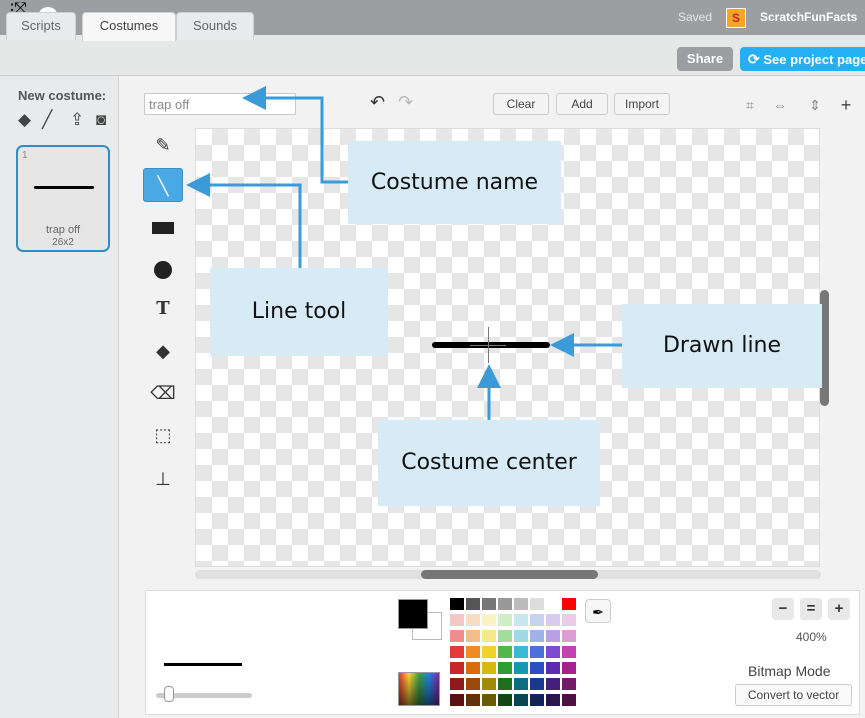 The height and width of the screenshot is (718, 865). What do you see at coordinates (295, 135) in the screenshot?
I see `costume-name-arrow` at bounding box center [295, 135].